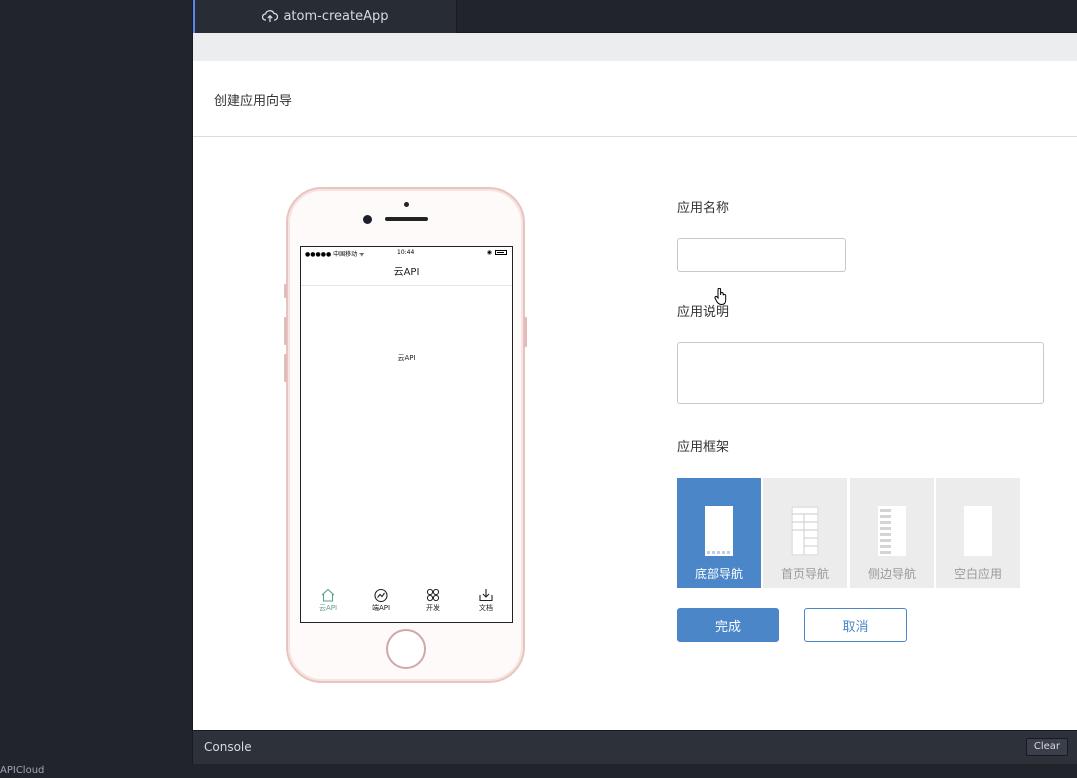 The width and height of the screenshot is (1077, 778). I want to click on phone-screen: ●●●●● 中国移动 ᯤ 10:44 ◉ 云API 云API 云API 端API, so click(406, 434).